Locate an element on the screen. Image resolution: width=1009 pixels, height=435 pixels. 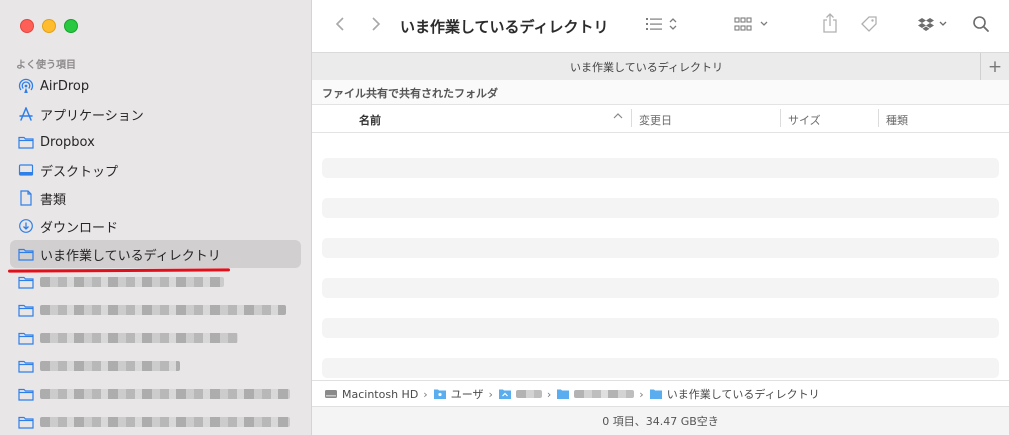
search-button is located at coordinates (981, 26).